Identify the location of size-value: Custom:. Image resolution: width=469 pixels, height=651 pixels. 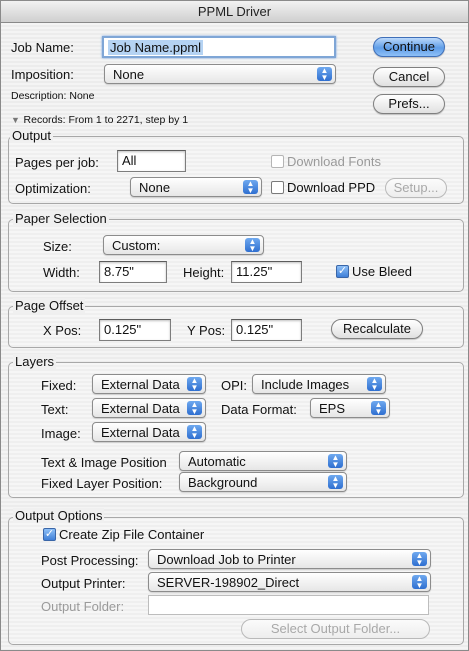
(136, 245).